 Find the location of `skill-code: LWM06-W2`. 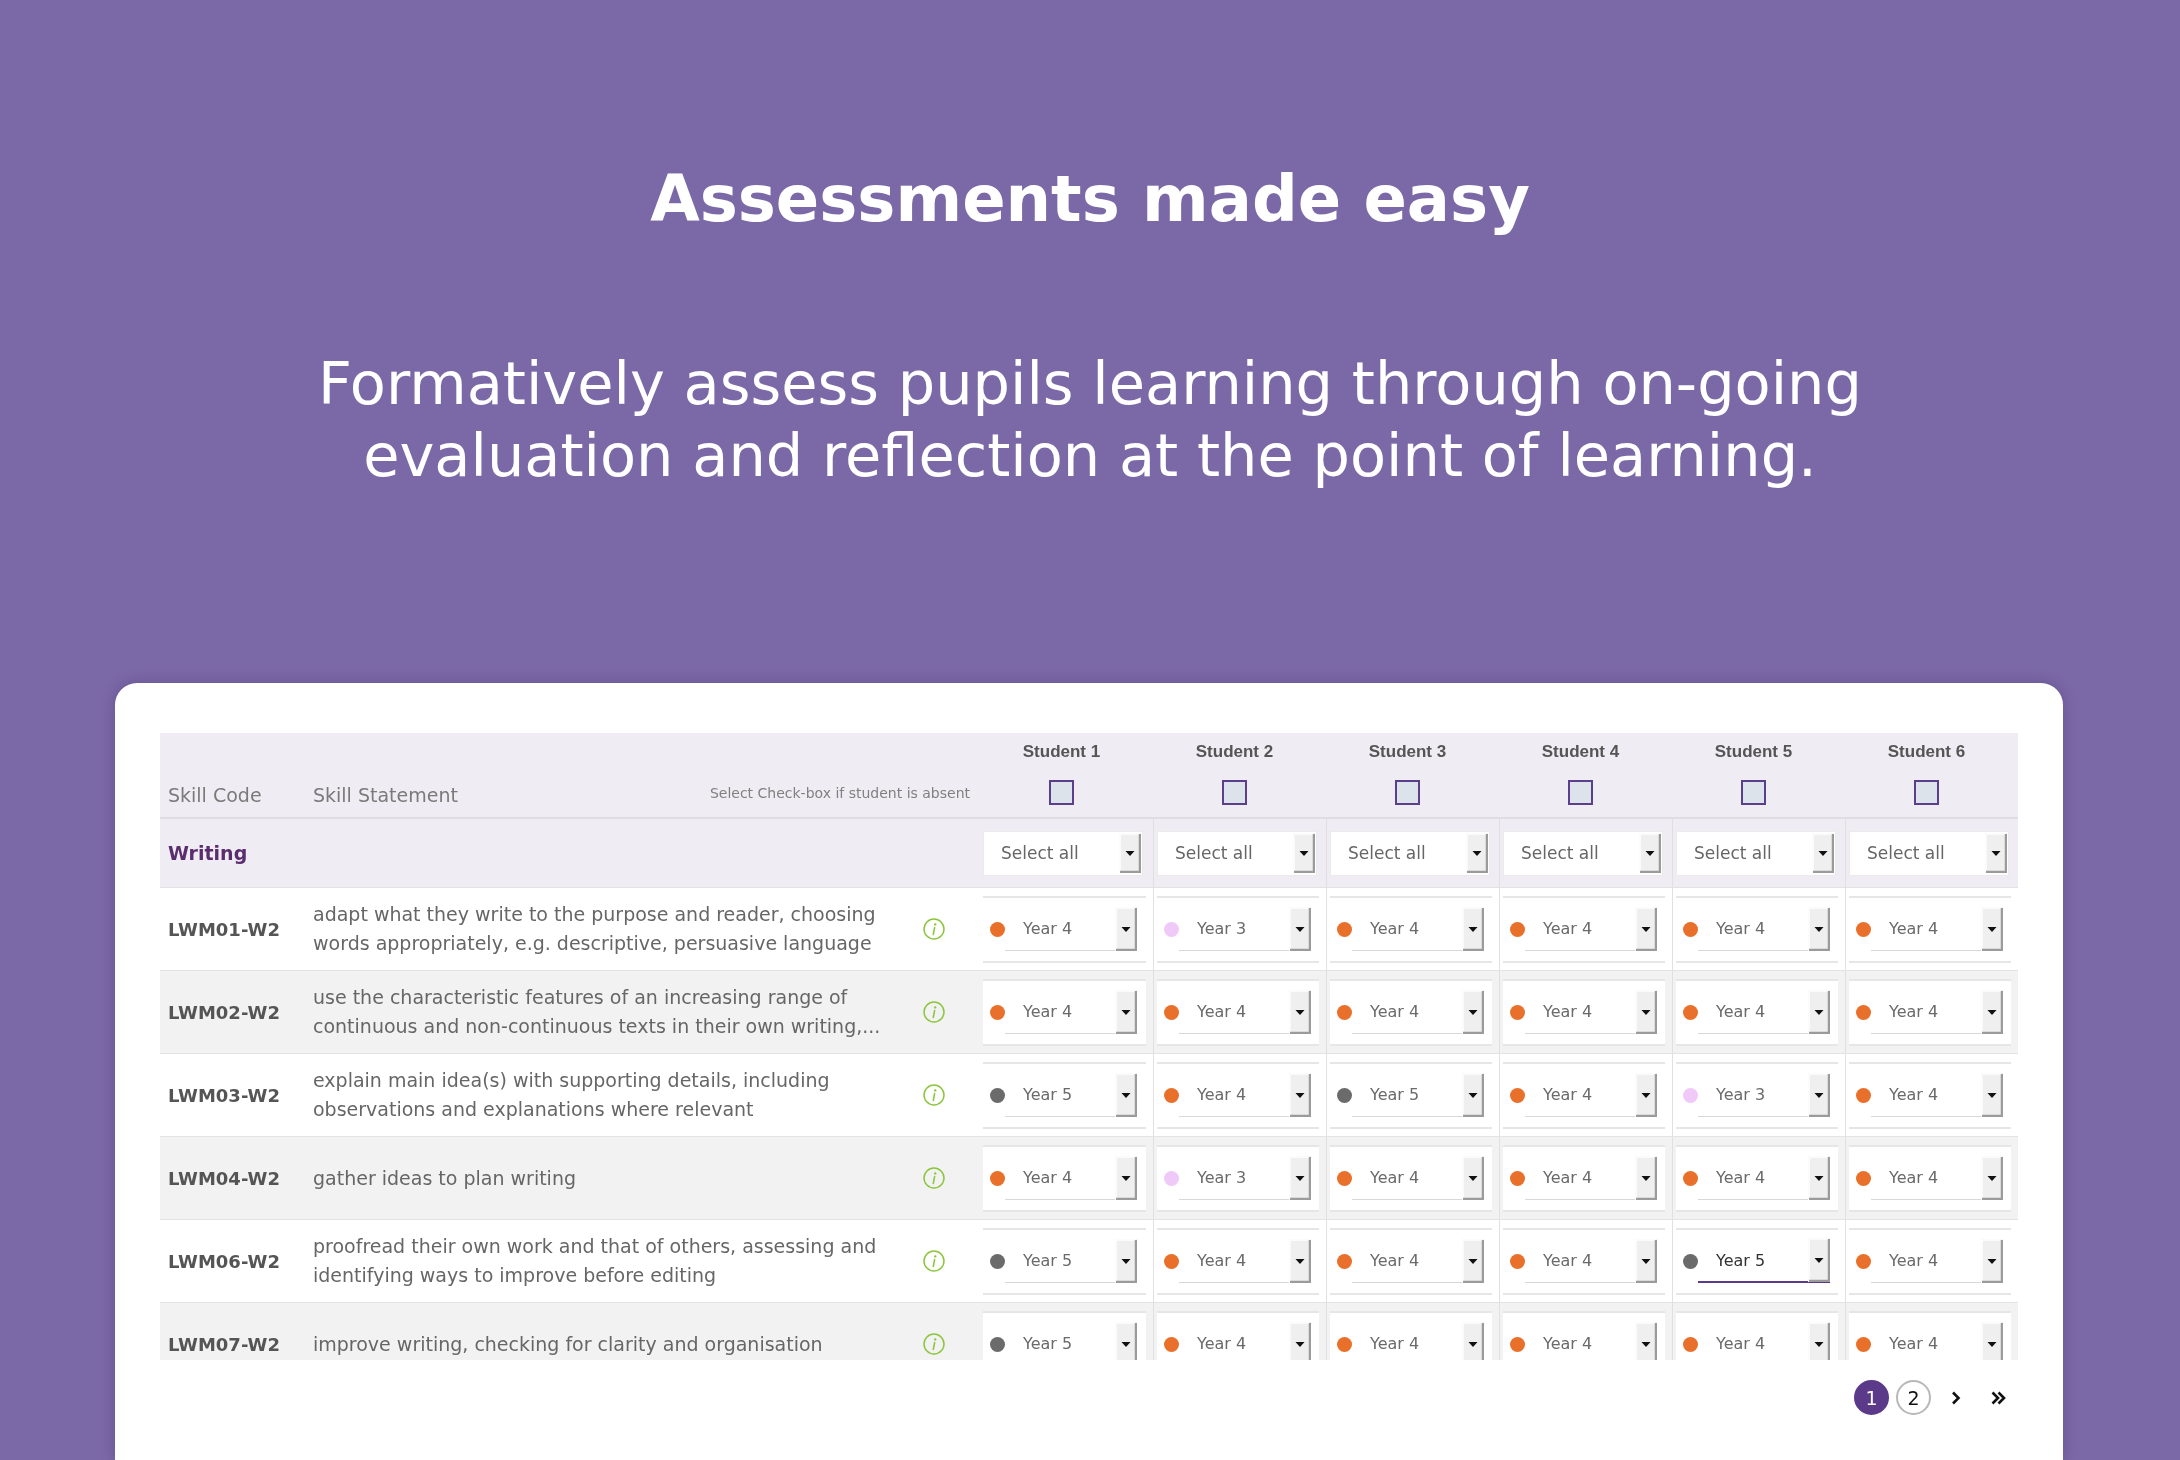

skill-code: LWM06-W2 is located at coordinates (224, 1261).